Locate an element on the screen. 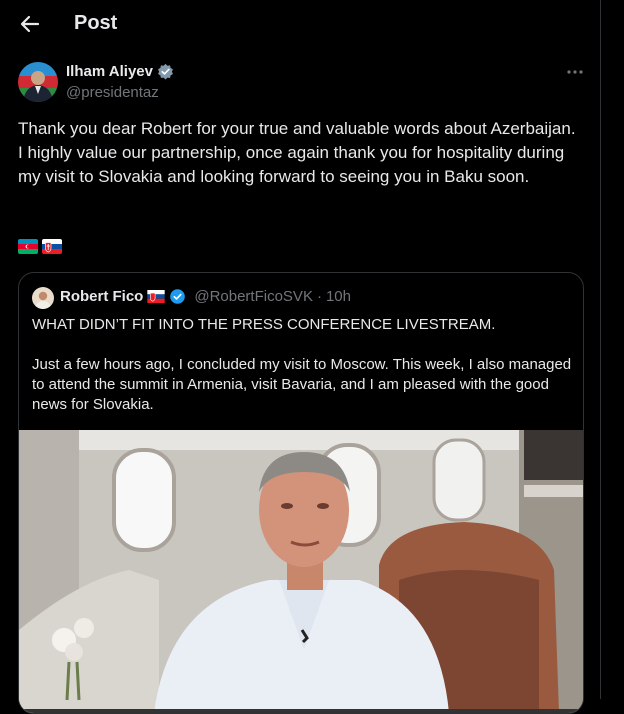  quoted-author-avatar is located at coordinates (43, 298).